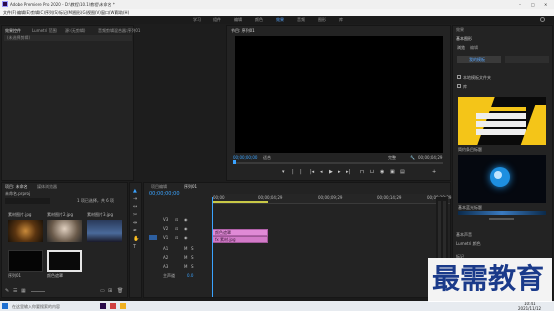 The image size is (554, 311). I want to click on master-track-value: 0.0, so click(190, 275).